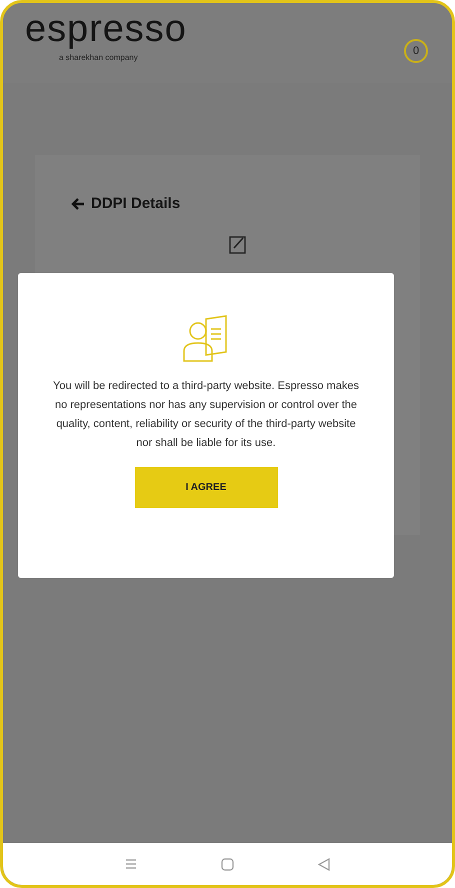 The width and height of the screenshot is (455, 888). What do you see at coordinates (237, 244) in the screenshot?
I see `edit-icon` at bounding box center [237, 244].